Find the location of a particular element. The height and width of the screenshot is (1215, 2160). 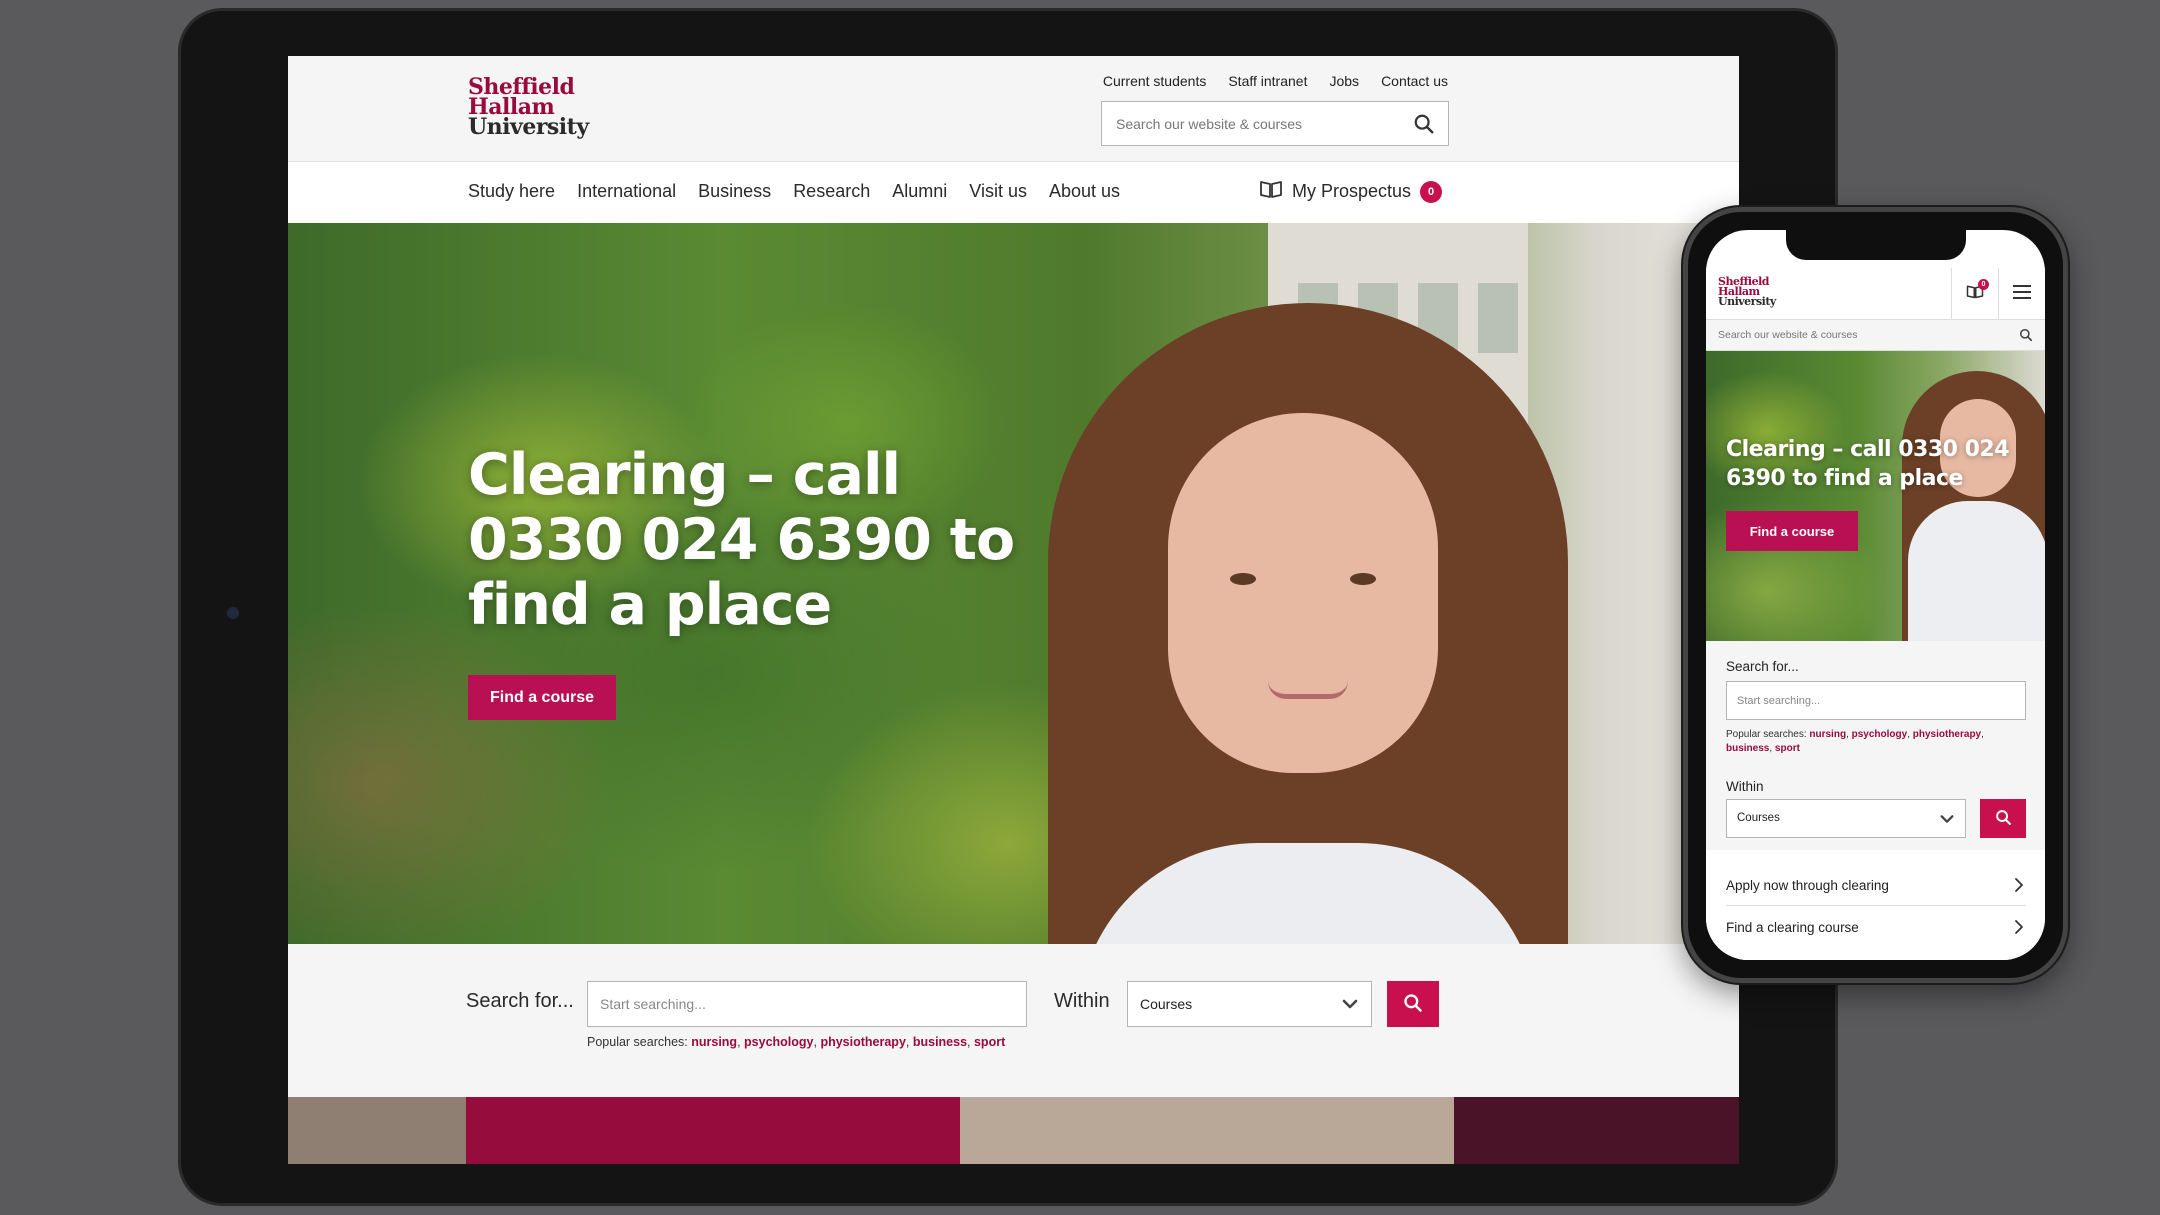

mobile-prospectus-button: 0 is located at coordinates (1974, 294).